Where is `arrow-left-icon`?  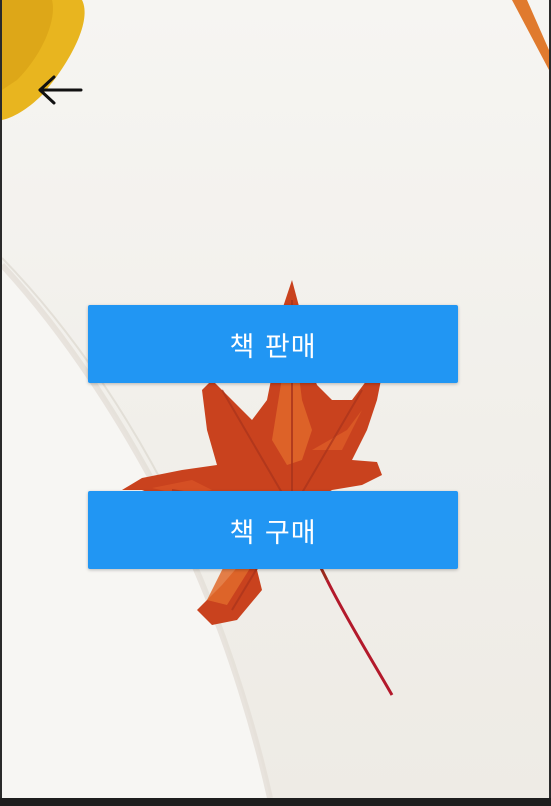 arrow-left-icon is located at coordinates (60, 90).